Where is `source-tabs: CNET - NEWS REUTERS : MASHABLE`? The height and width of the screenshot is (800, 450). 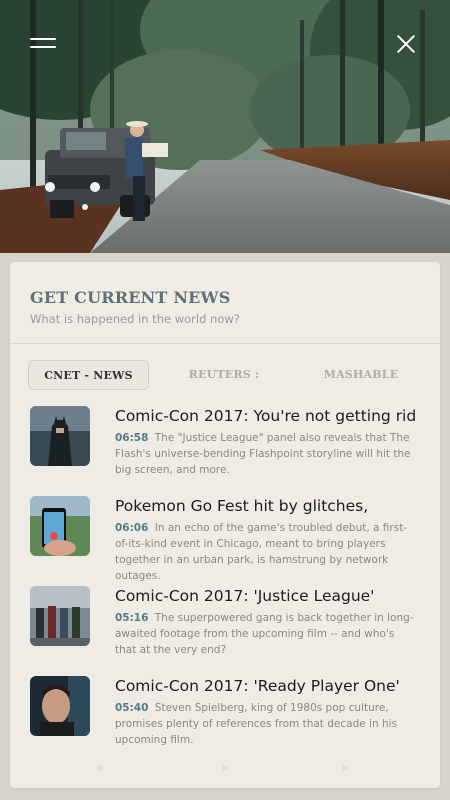
source-tabs: CNET - NEWS REUTERS : MASHABLE is located at coordinates (225, 375).